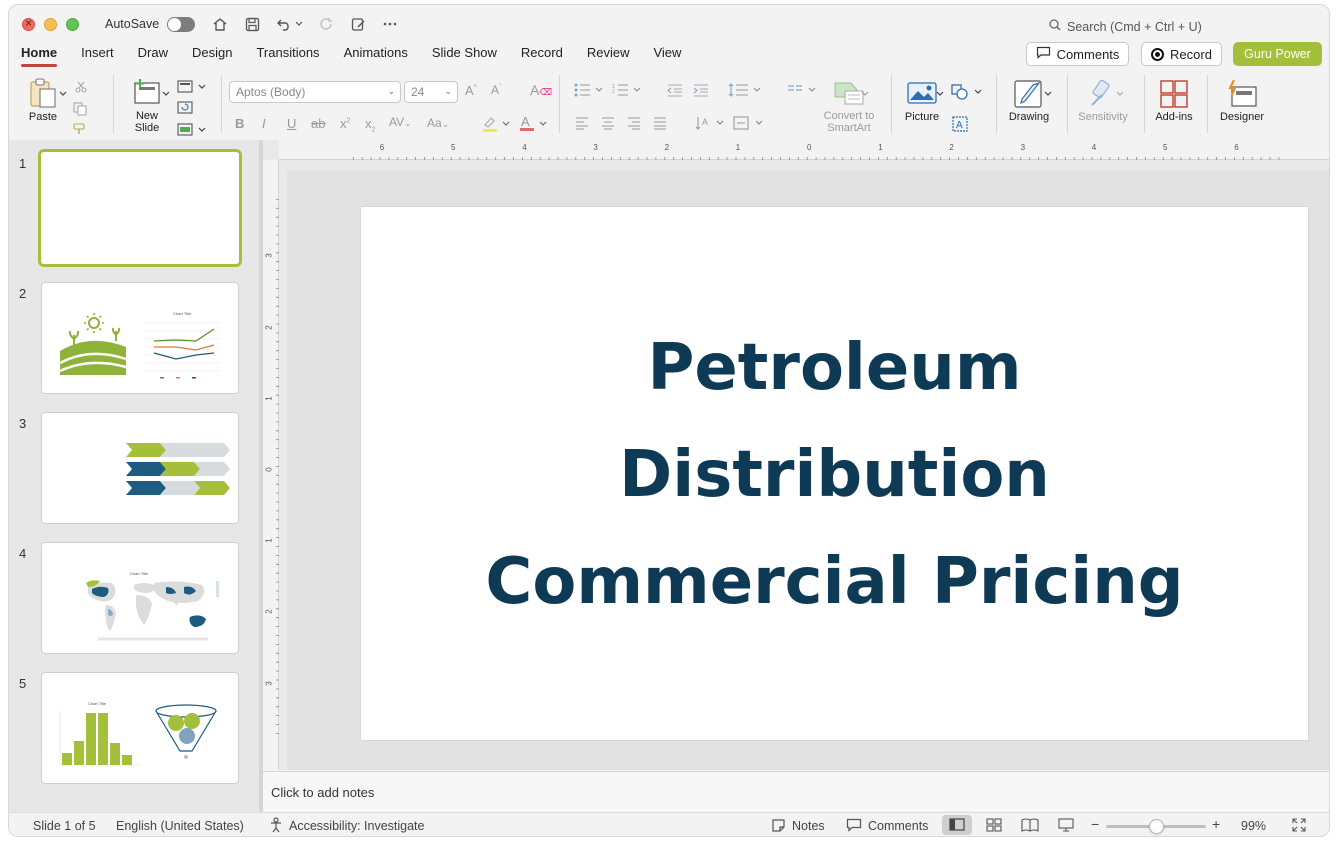 The height and width of the screenshot is (843, 1337). What do you see at coordinates (291, 123) in the screenshot?
I see `underline-icon: U` at bounding box center [291, 123].